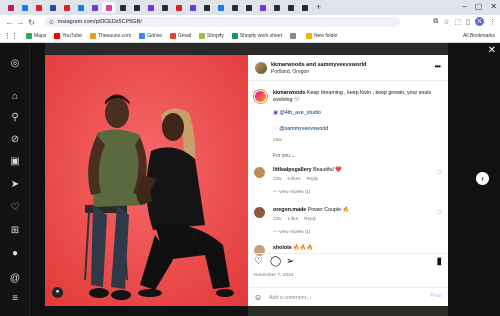  What do you see at coordinates (15, 299) in the screenshot?
I see `more-menu-icon: ≡` at bounding box center [15, 299].